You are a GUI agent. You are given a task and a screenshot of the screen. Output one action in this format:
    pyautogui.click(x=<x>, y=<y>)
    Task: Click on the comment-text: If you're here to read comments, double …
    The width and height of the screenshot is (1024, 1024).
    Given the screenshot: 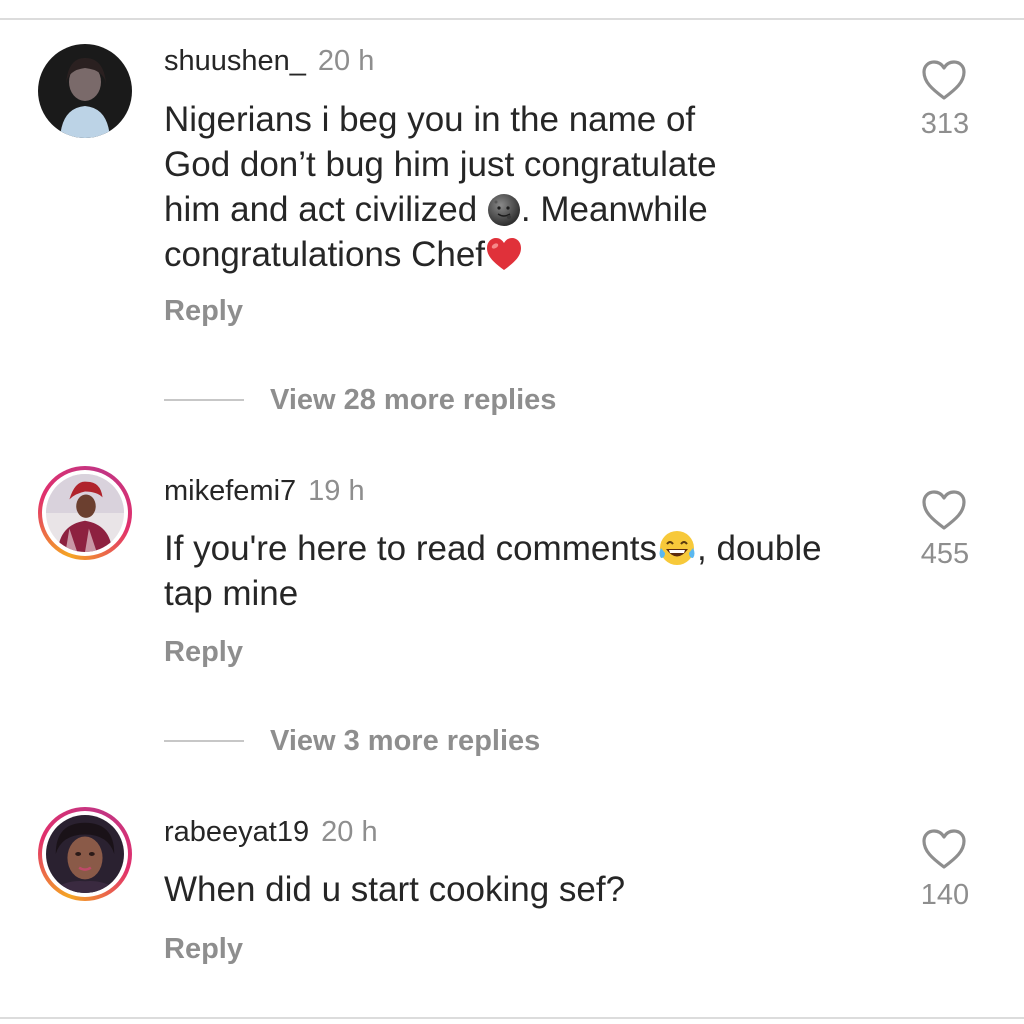 What is the action you would take?
    pyautogui.click(x=514, y=571)
    